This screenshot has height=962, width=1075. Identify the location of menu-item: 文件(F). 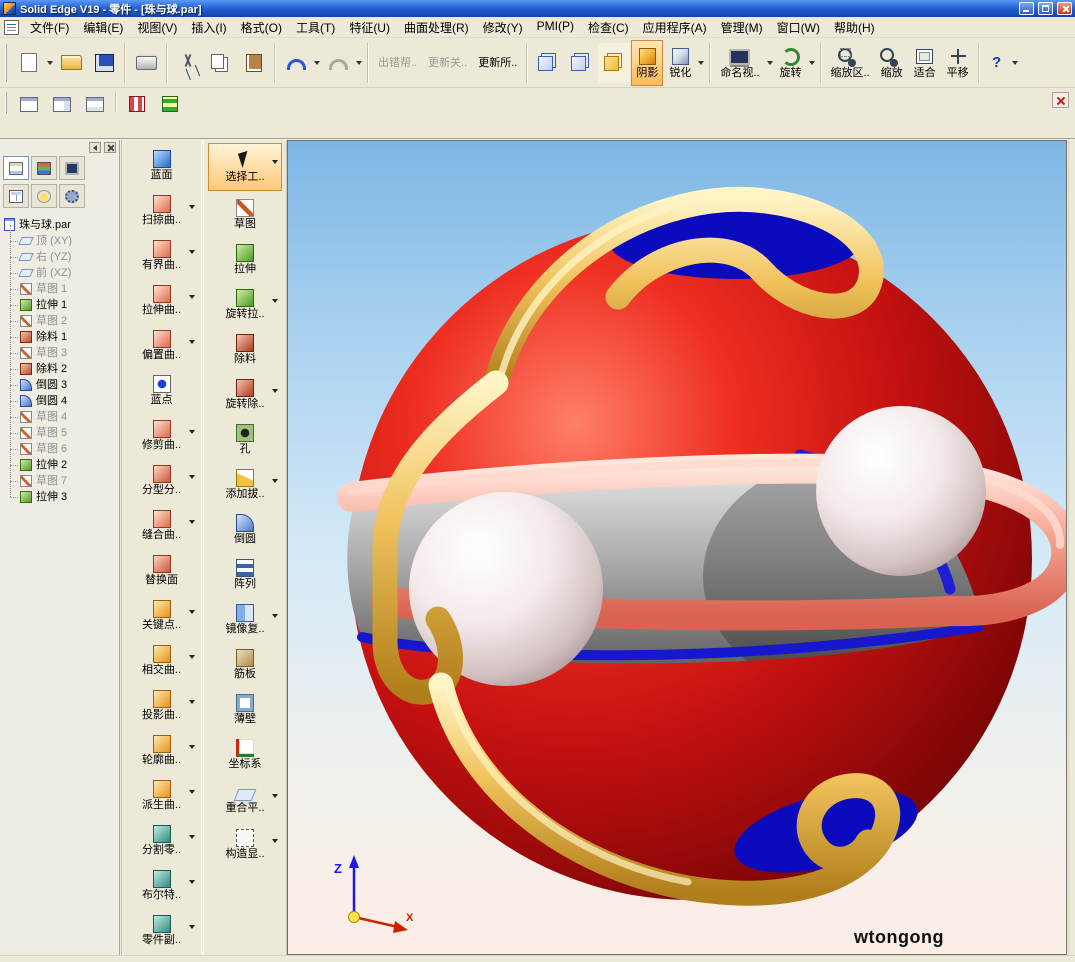
(49, 27).